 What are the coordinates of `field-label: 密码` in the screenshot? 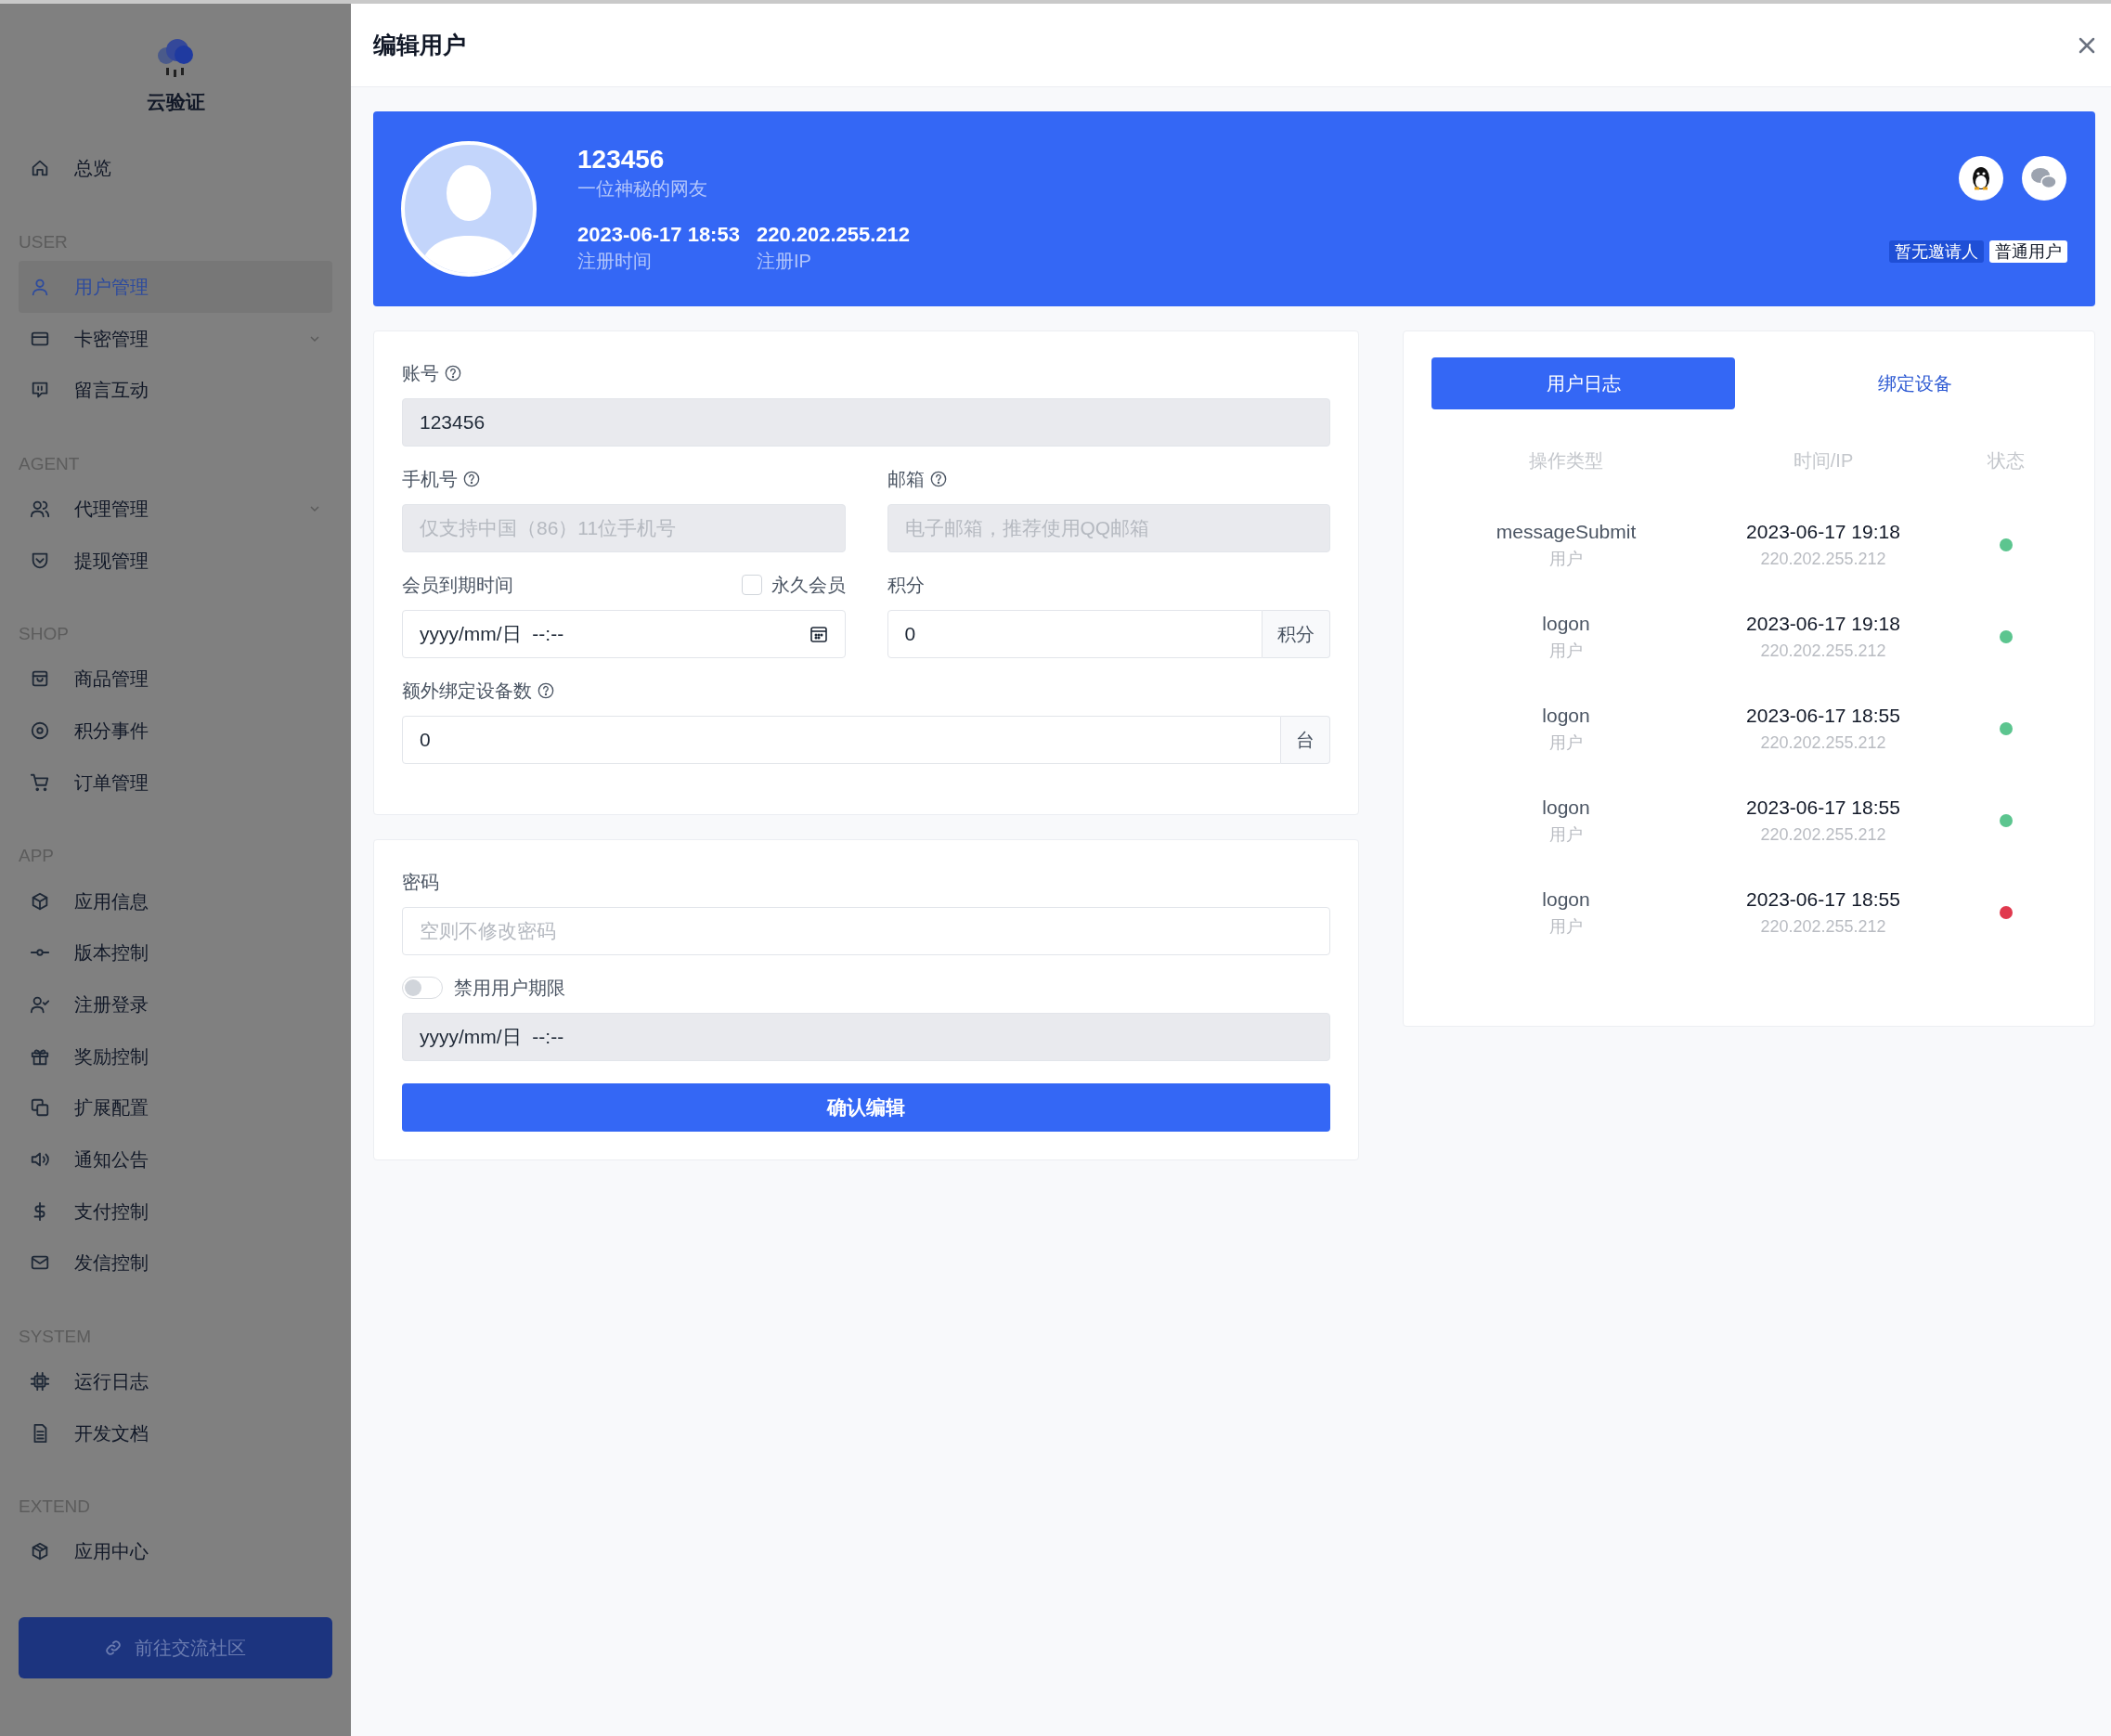 It's located at (421, 882).